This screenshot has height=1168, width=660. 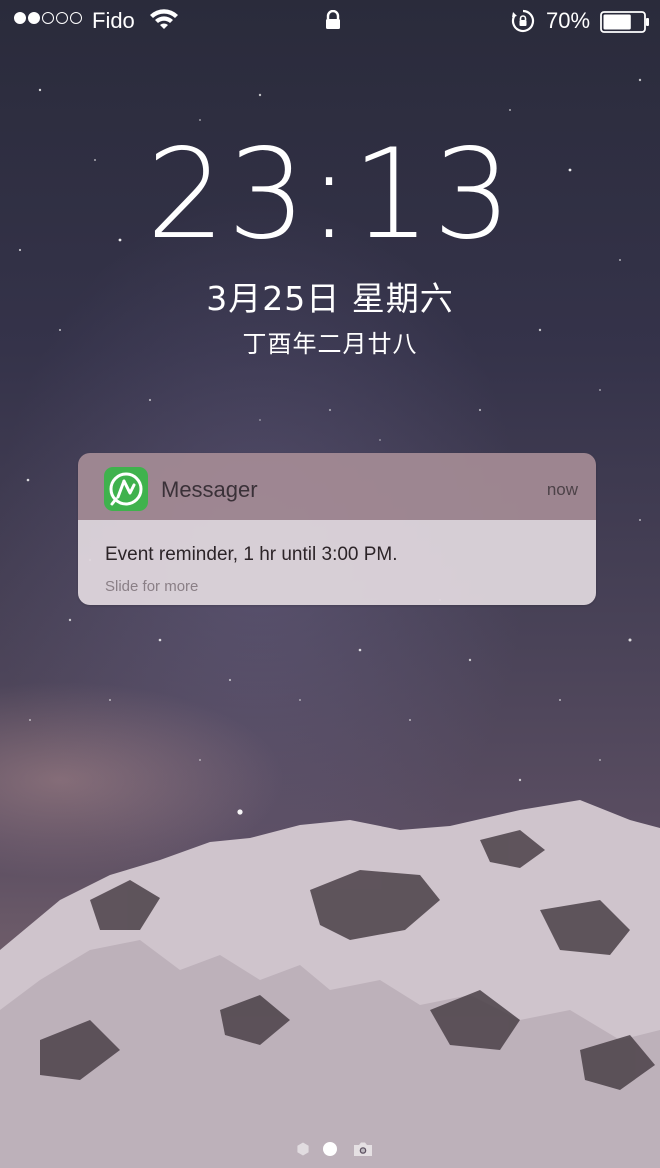 What do you see at coordinates (337, 486) in the screenshot?
I see `notification-header: Messager now` at bounding box center [337, 486].